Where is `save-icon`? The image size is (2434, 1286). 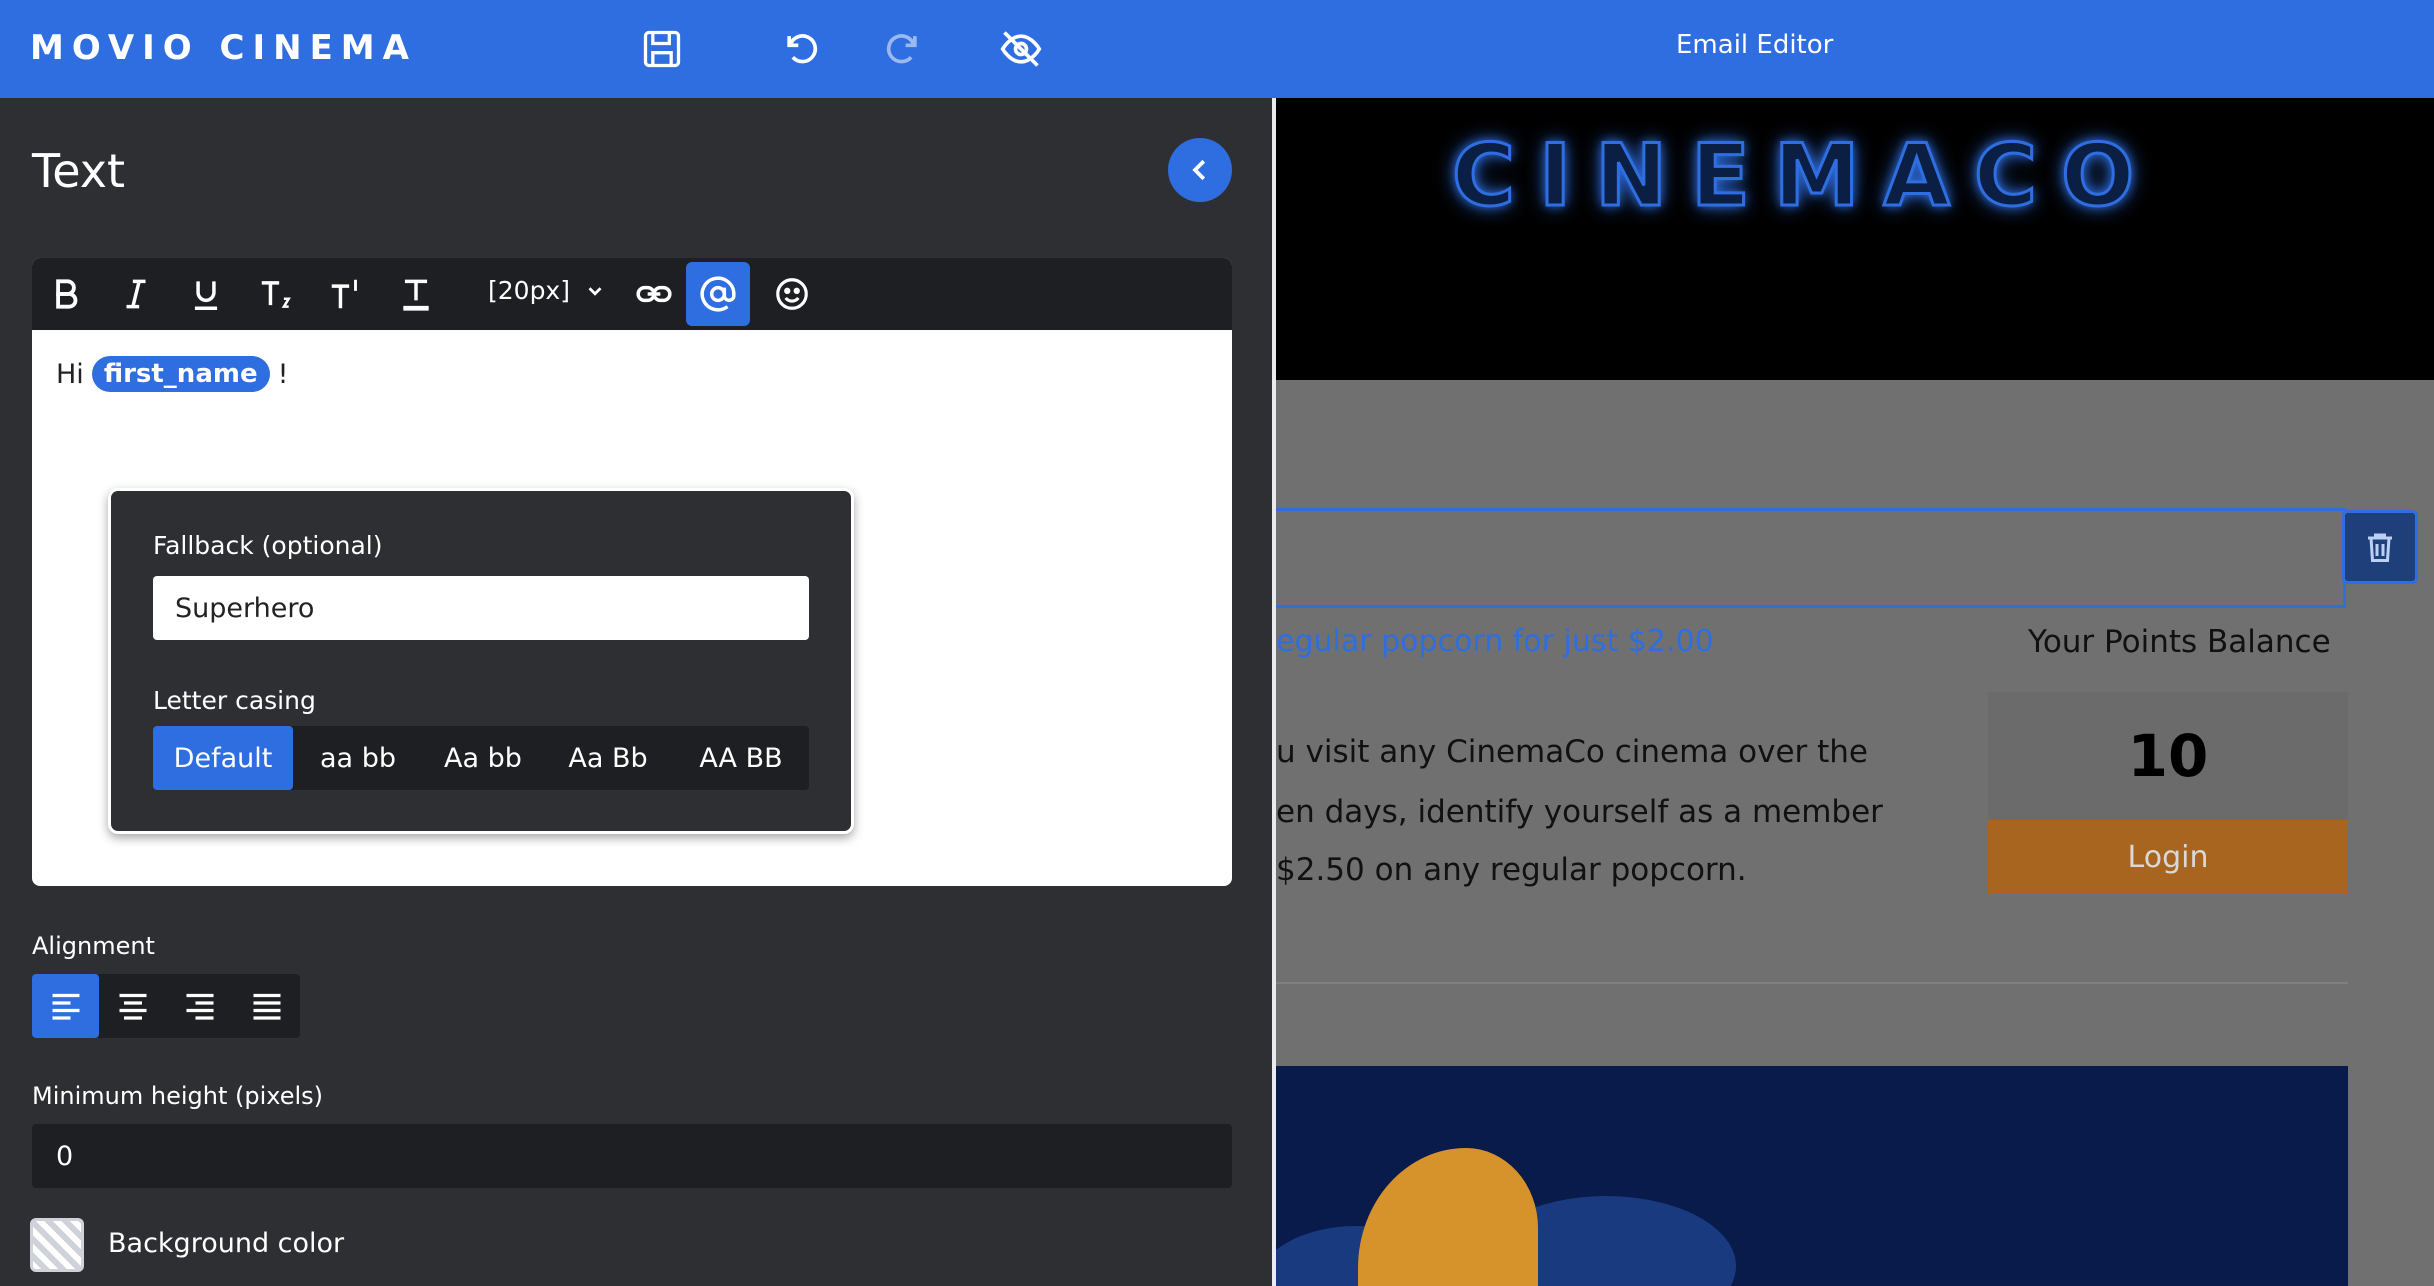
save-icon is located at coordinates (662, 49).